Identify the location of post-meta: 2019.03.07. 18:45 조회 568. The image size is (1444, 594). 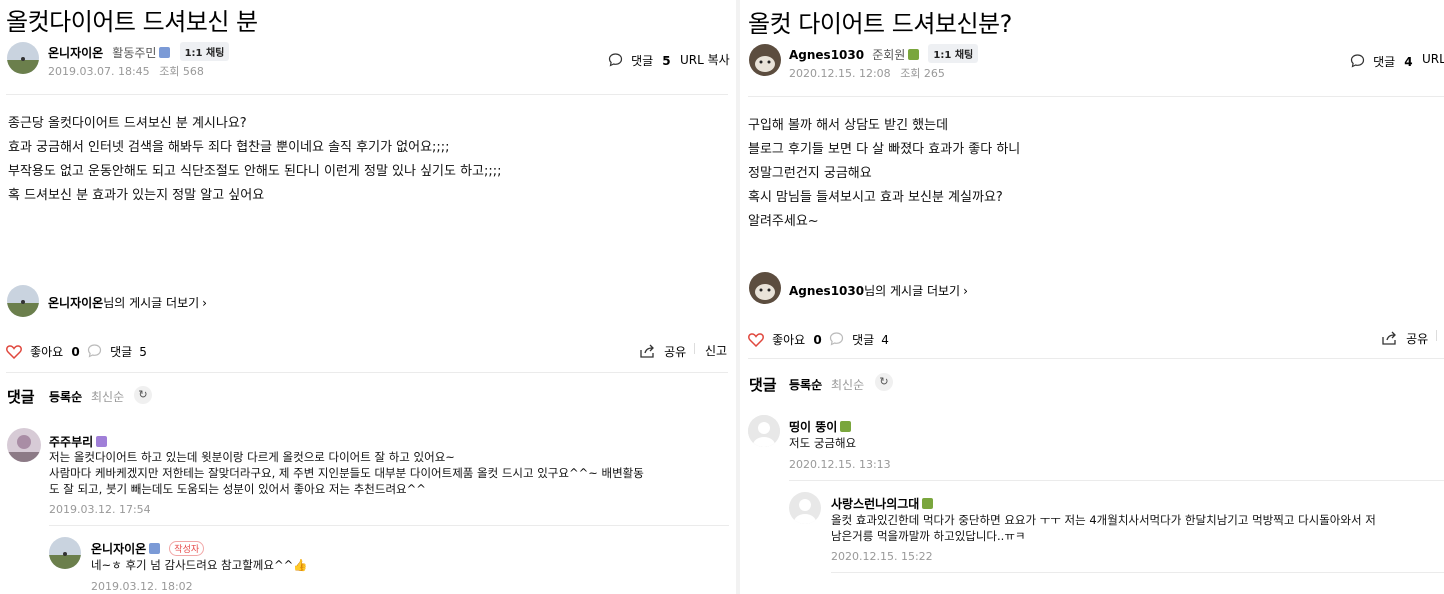
(126, 71).